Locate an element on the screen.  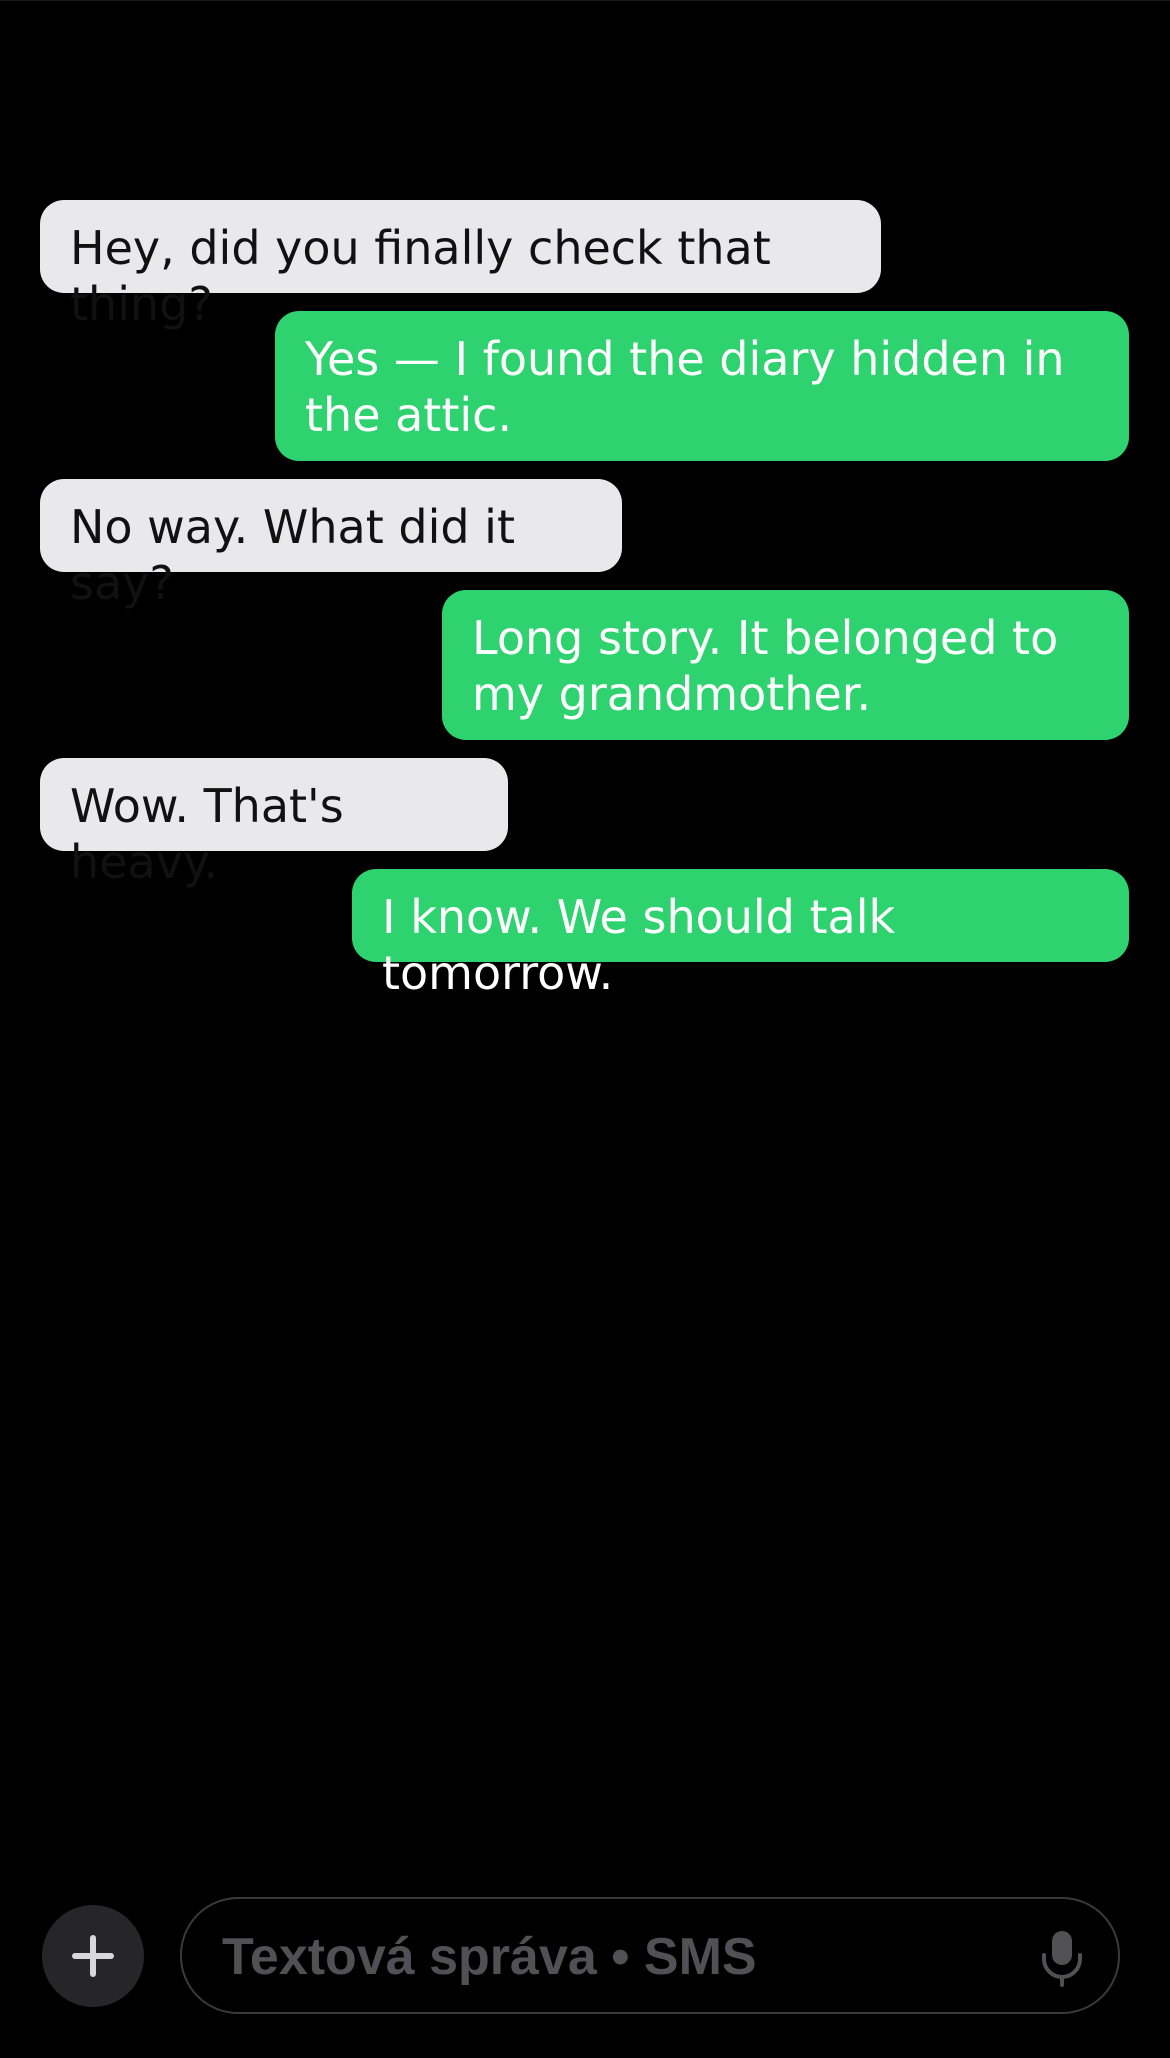
message-bubble-incoming: Wow. That's heavy. is located at coordinates (274, 823).